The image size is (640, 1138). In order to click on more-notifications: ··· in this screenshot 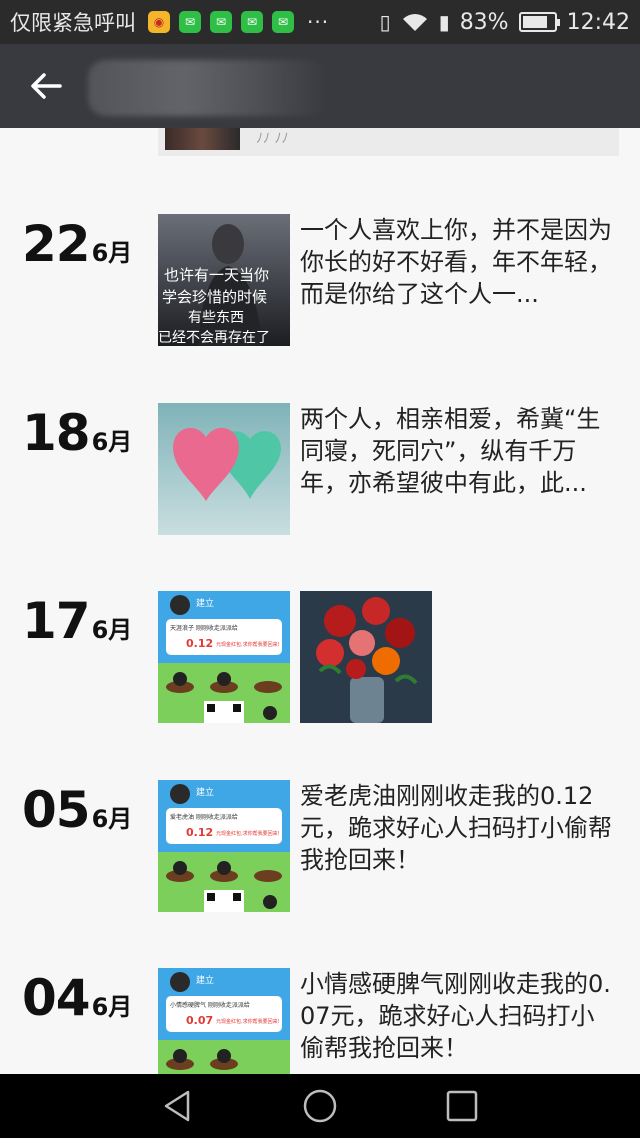, I will do `click(318, 22)`.